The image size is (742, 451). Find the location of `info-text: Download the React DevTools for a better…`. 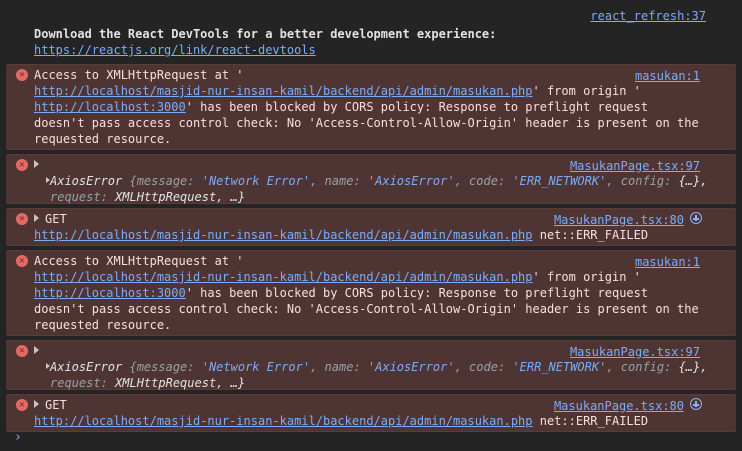

info-text: Download the React DevTools for a better… is located at coordinates (265, 34).